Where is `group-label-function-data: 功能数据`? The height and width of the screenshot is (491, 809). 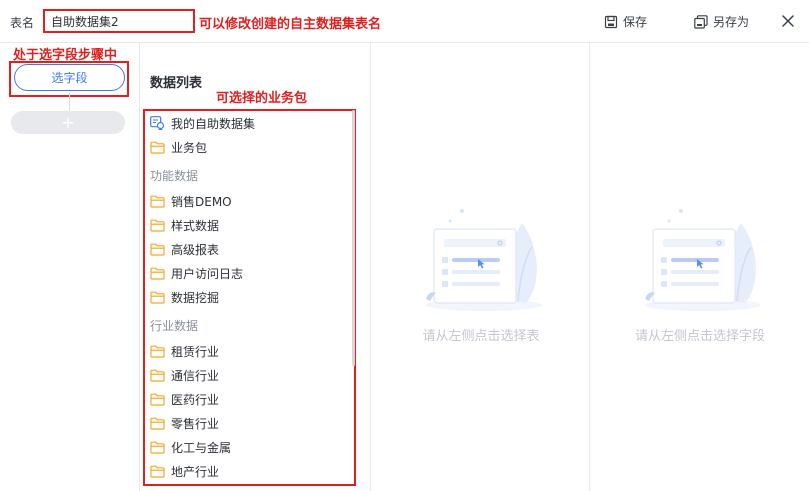 group-label-function-data: 功能数据 is located at coordinates (174, 176).